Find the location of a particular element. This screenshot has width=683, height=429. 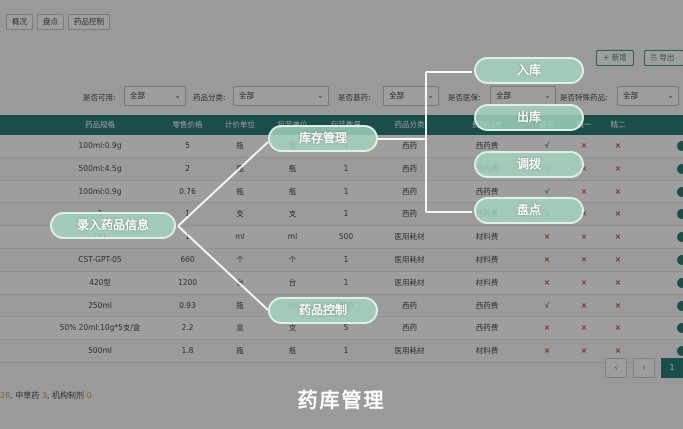

connector-entry-inventory is located at coordinates (223, 184).